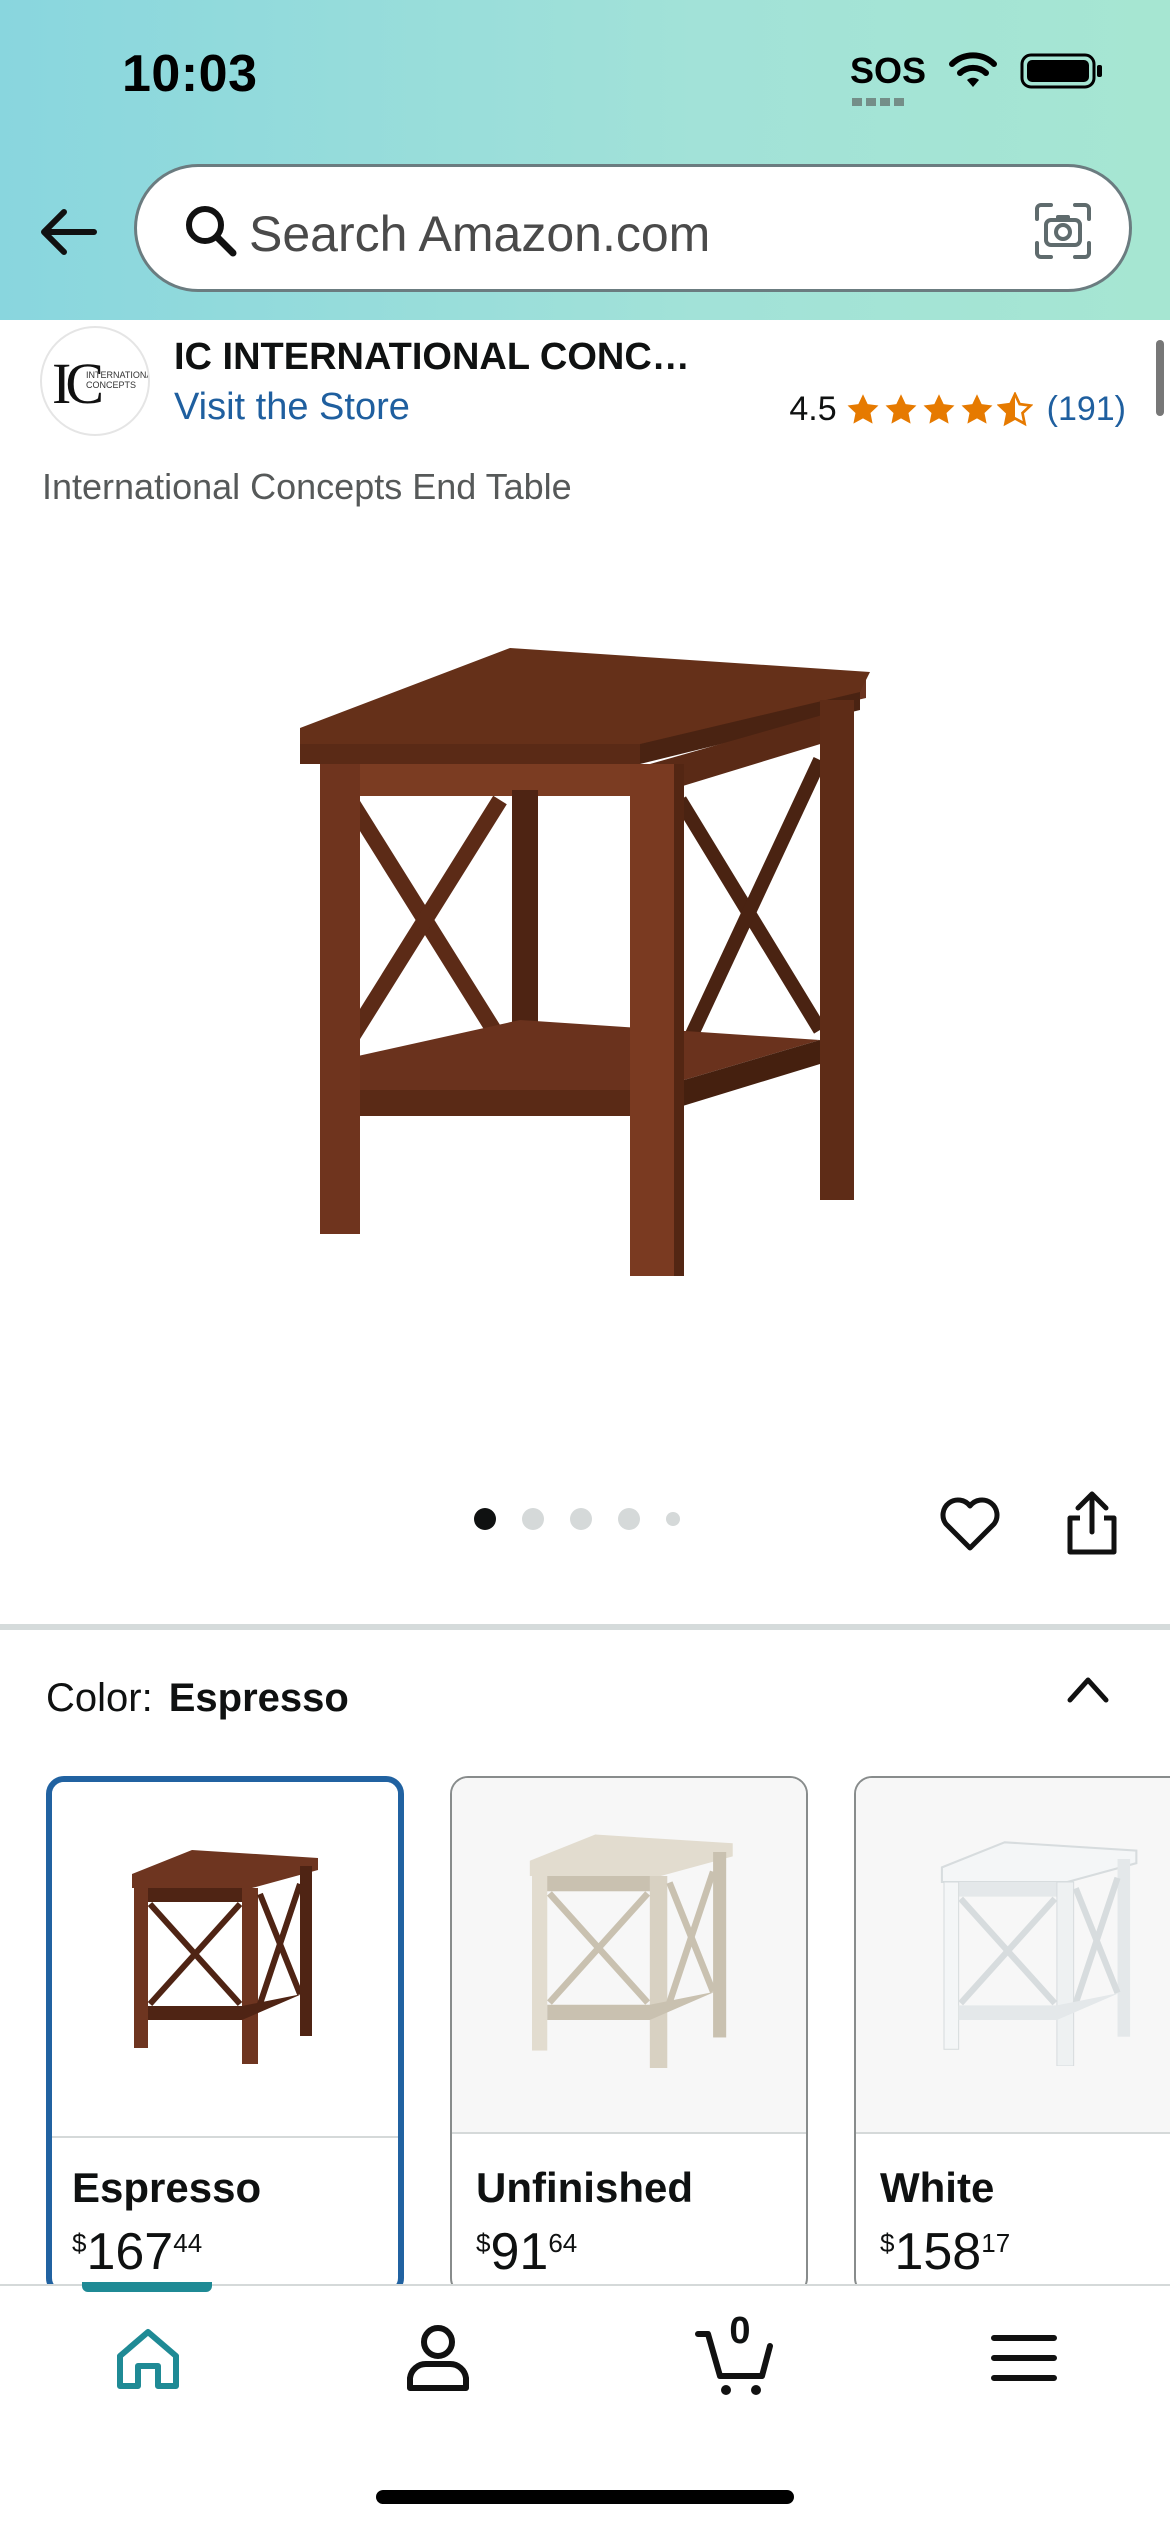 This screenshot has width=1170, height=2532. I want to click on sos-label: SOS, so click(887, 70).